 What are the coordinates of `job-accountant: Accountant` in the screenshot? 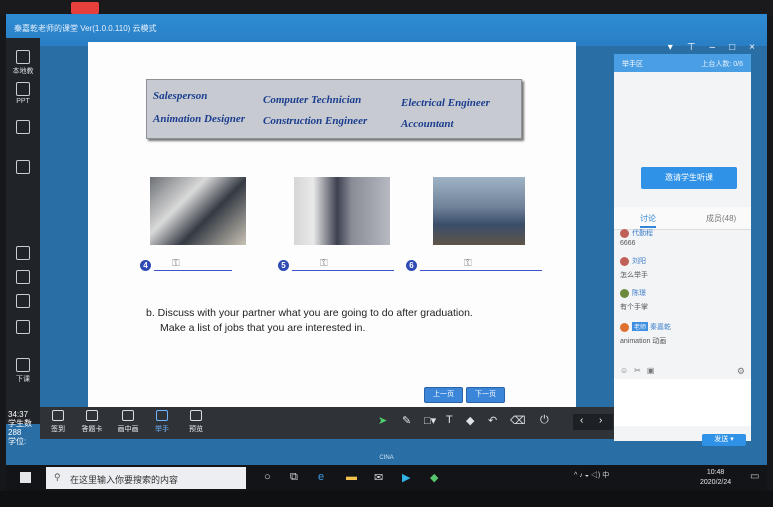 It's located at (427, 124).